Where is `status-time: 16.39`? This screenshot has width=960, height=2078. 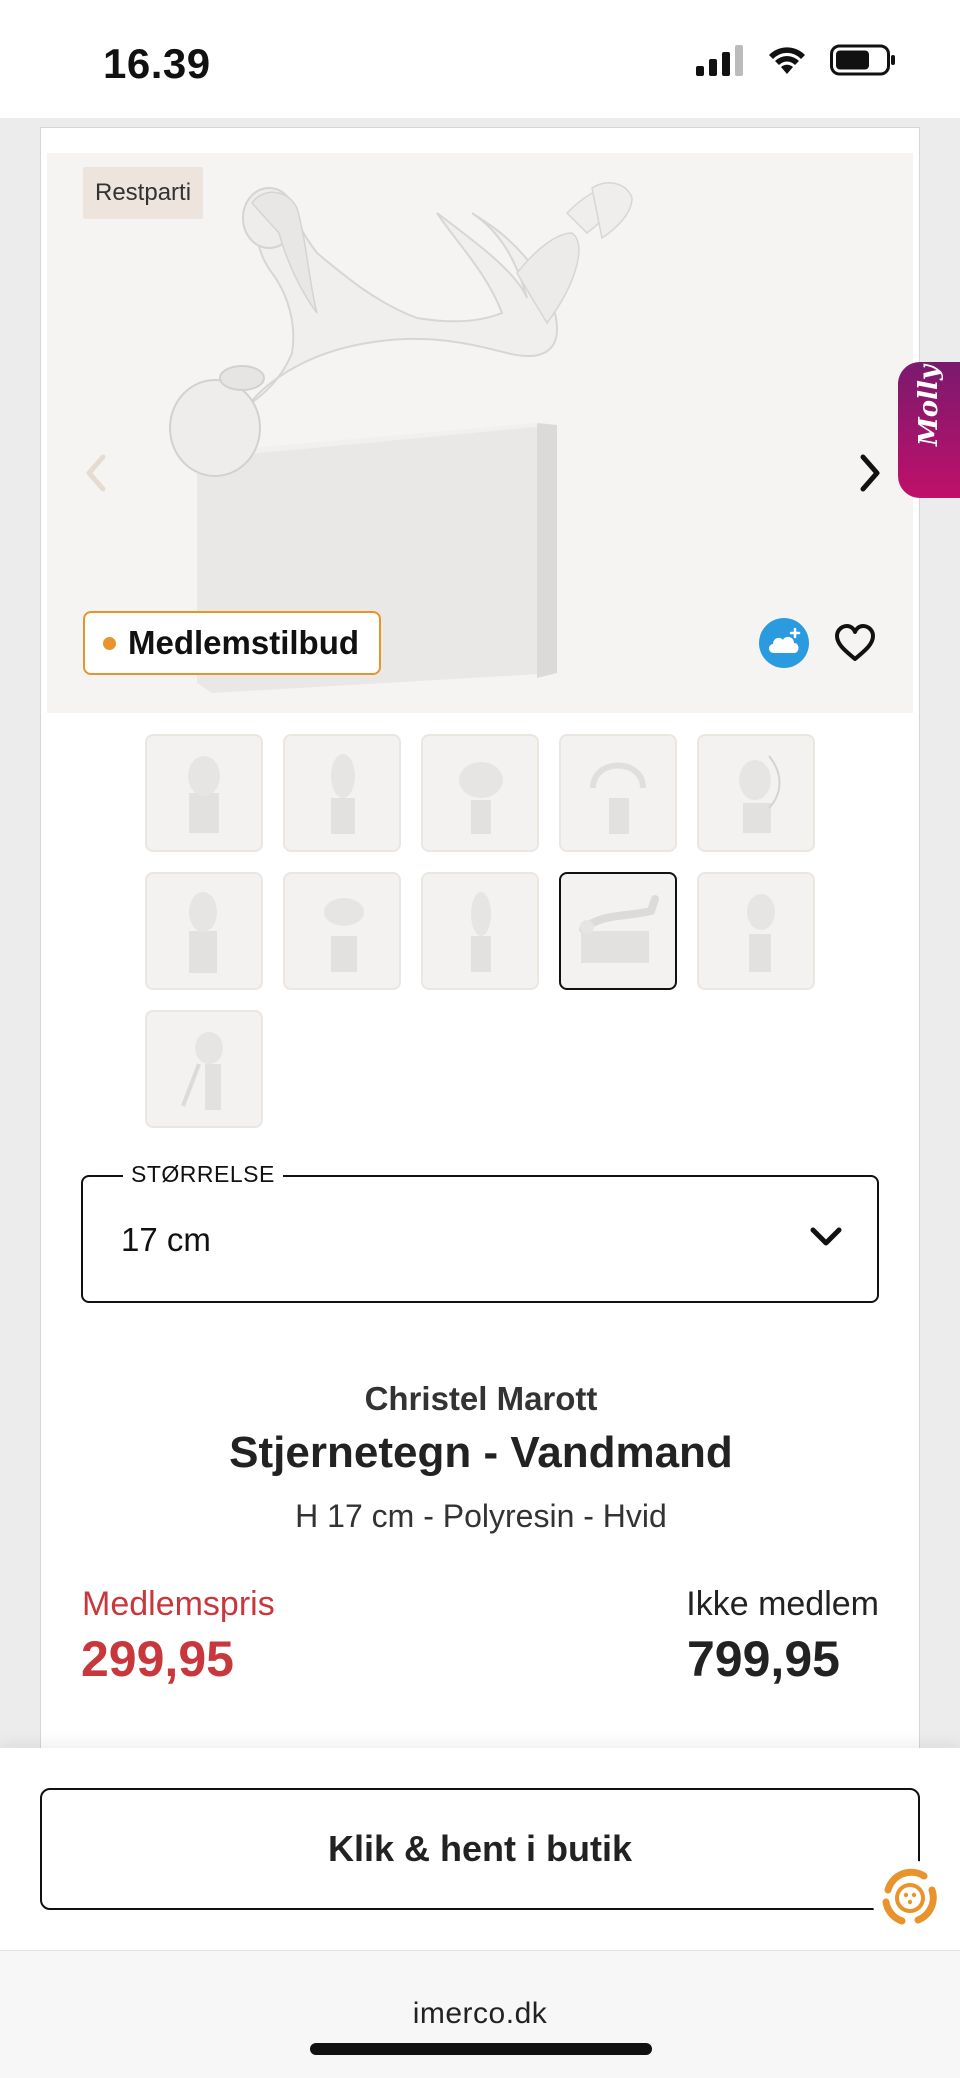 status-time: 16.39 is located at coordinates (157, 63).